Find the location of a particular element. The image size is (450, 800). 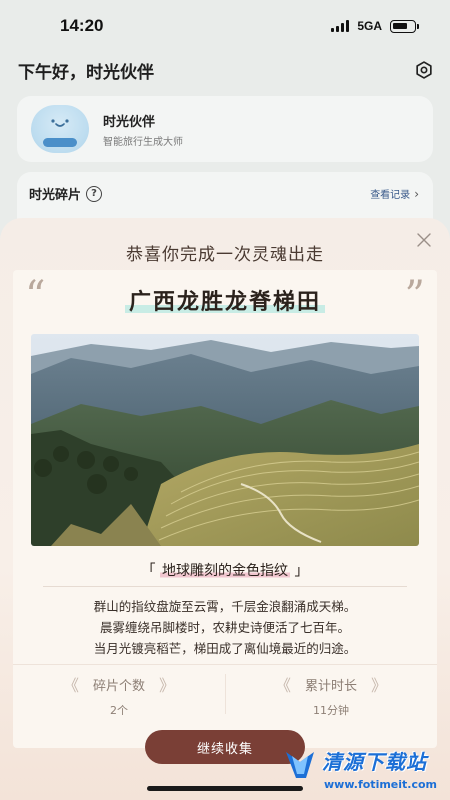

place-title: 广西龙胜龙脊梯田 is located at coordinates (225, 300).